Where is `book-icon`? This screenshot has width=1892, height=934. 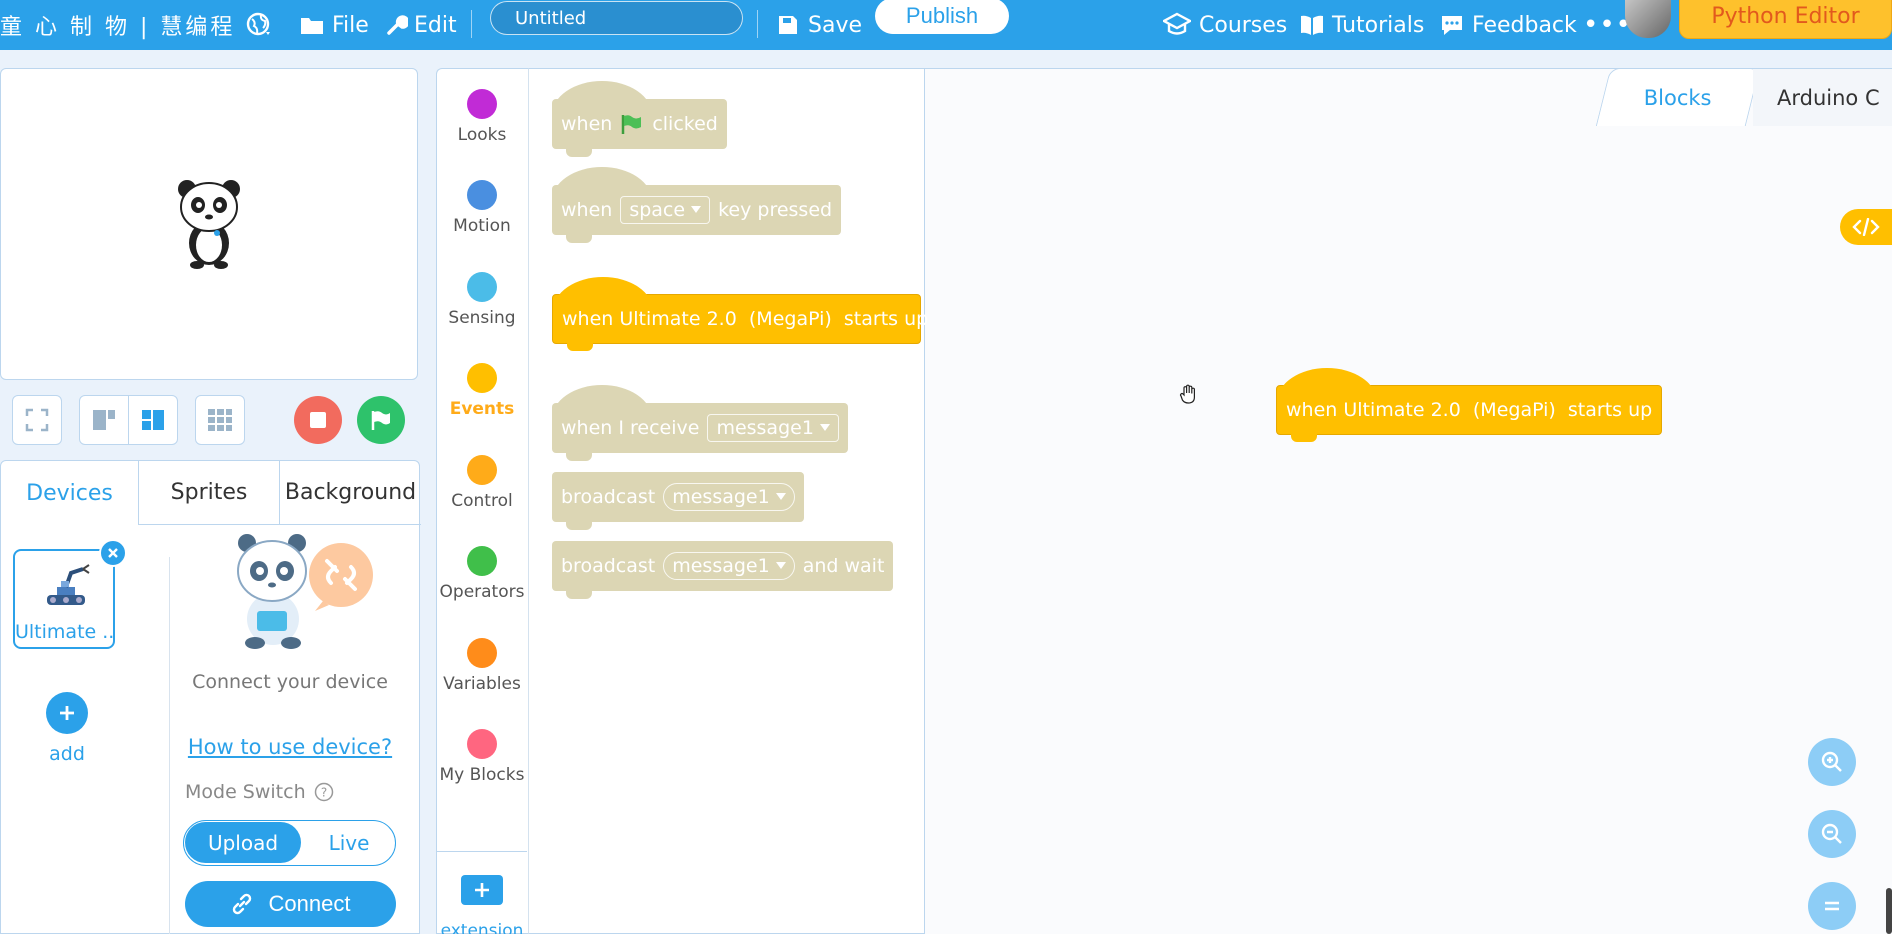
book-icon is located at coordinates (1312, 25).